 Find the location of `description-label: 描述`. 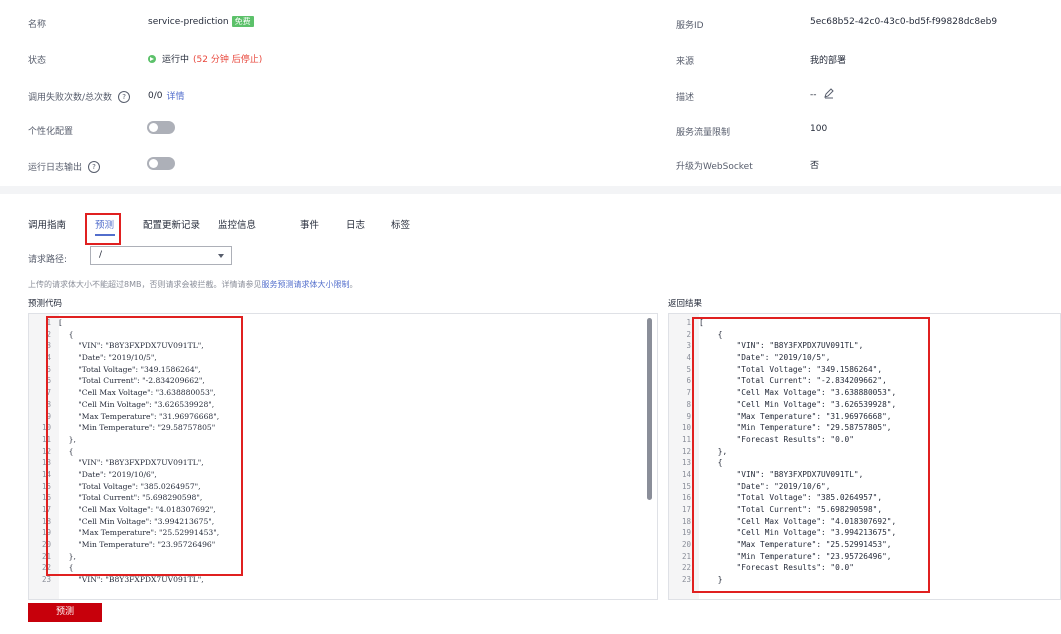

description-label: 描述 is located at coordinates (685, 98).